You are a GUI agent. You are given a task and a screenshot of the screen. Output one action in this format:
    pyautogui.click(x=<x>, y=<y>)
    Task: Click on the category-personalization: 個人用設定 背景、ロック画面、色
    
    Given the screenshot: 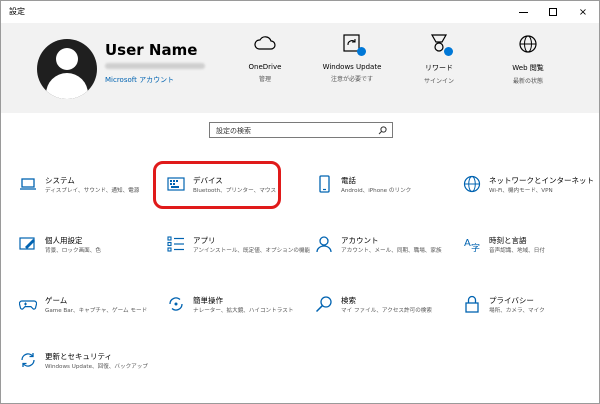 What is the action you would take?
    pyautogui.click(x=89, y=253)
    